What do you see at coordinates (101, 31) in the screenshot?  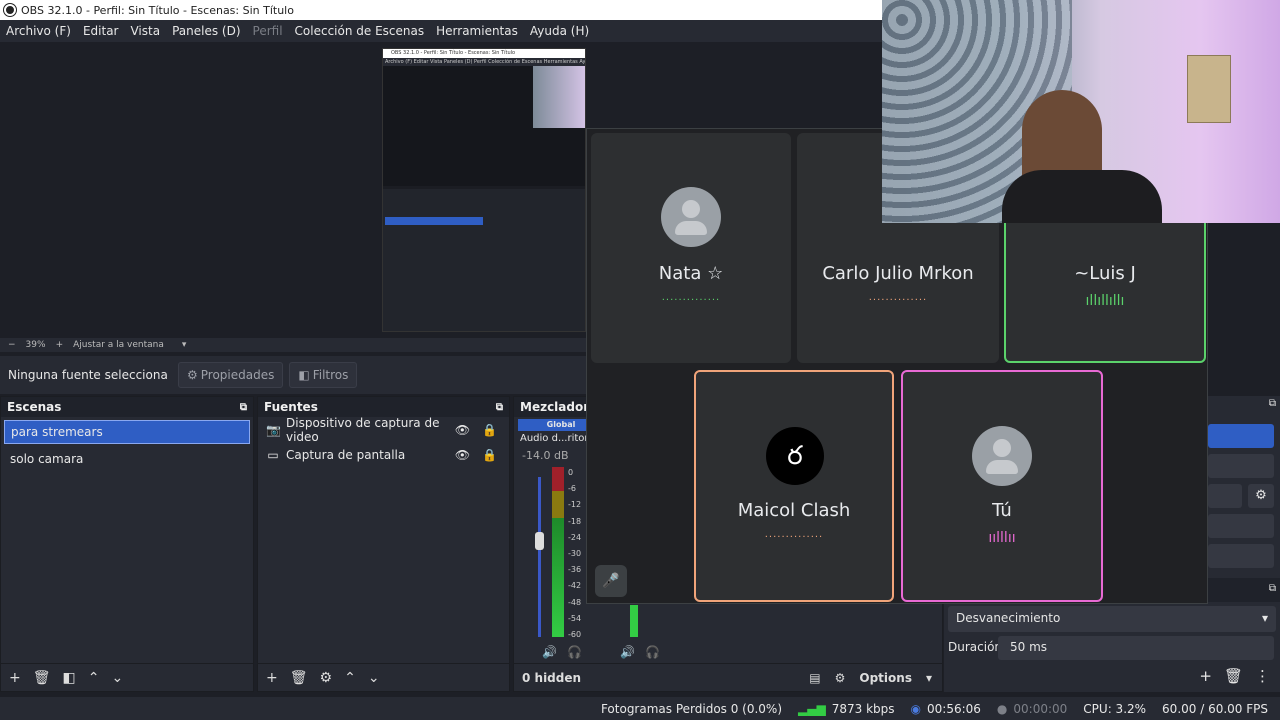 I see `menu-editar: Editar` at bounding box center [101, 31].